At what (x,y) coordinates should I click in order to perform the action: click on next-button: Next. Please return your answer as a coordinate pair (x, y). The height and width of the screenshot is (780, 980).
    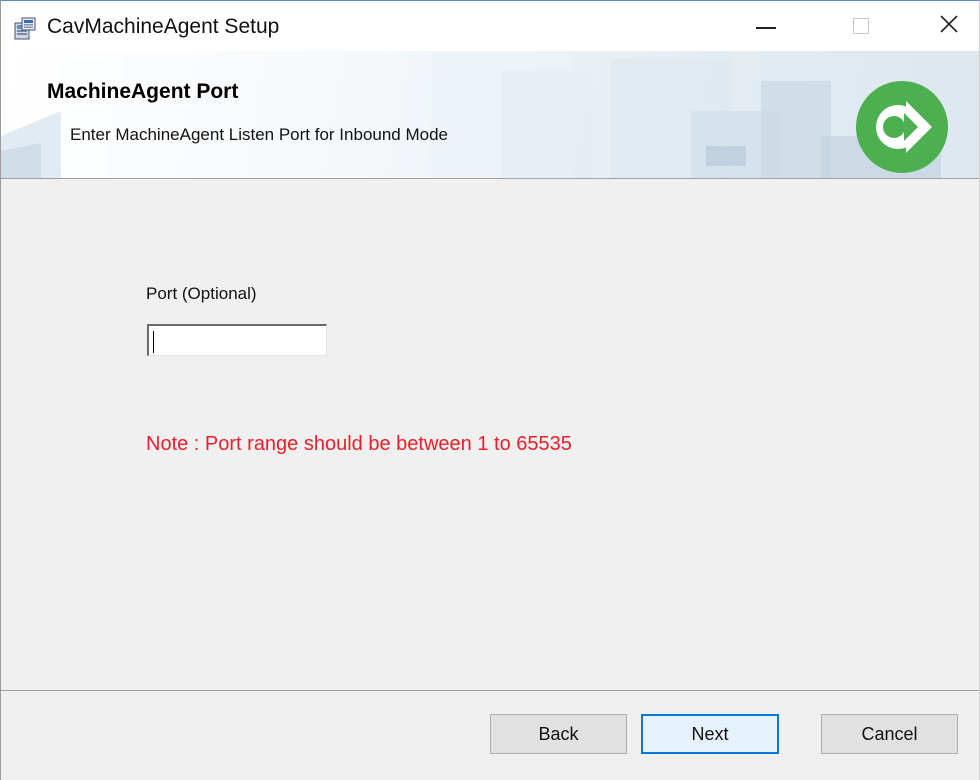
    Looking at the image, I should click on (710, 734).